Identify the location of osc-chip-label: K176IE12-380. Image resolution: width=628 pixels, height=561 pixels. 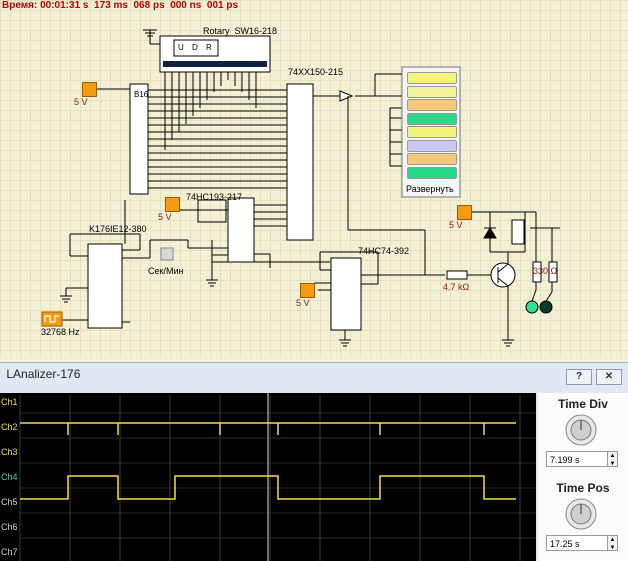
(118, 229).